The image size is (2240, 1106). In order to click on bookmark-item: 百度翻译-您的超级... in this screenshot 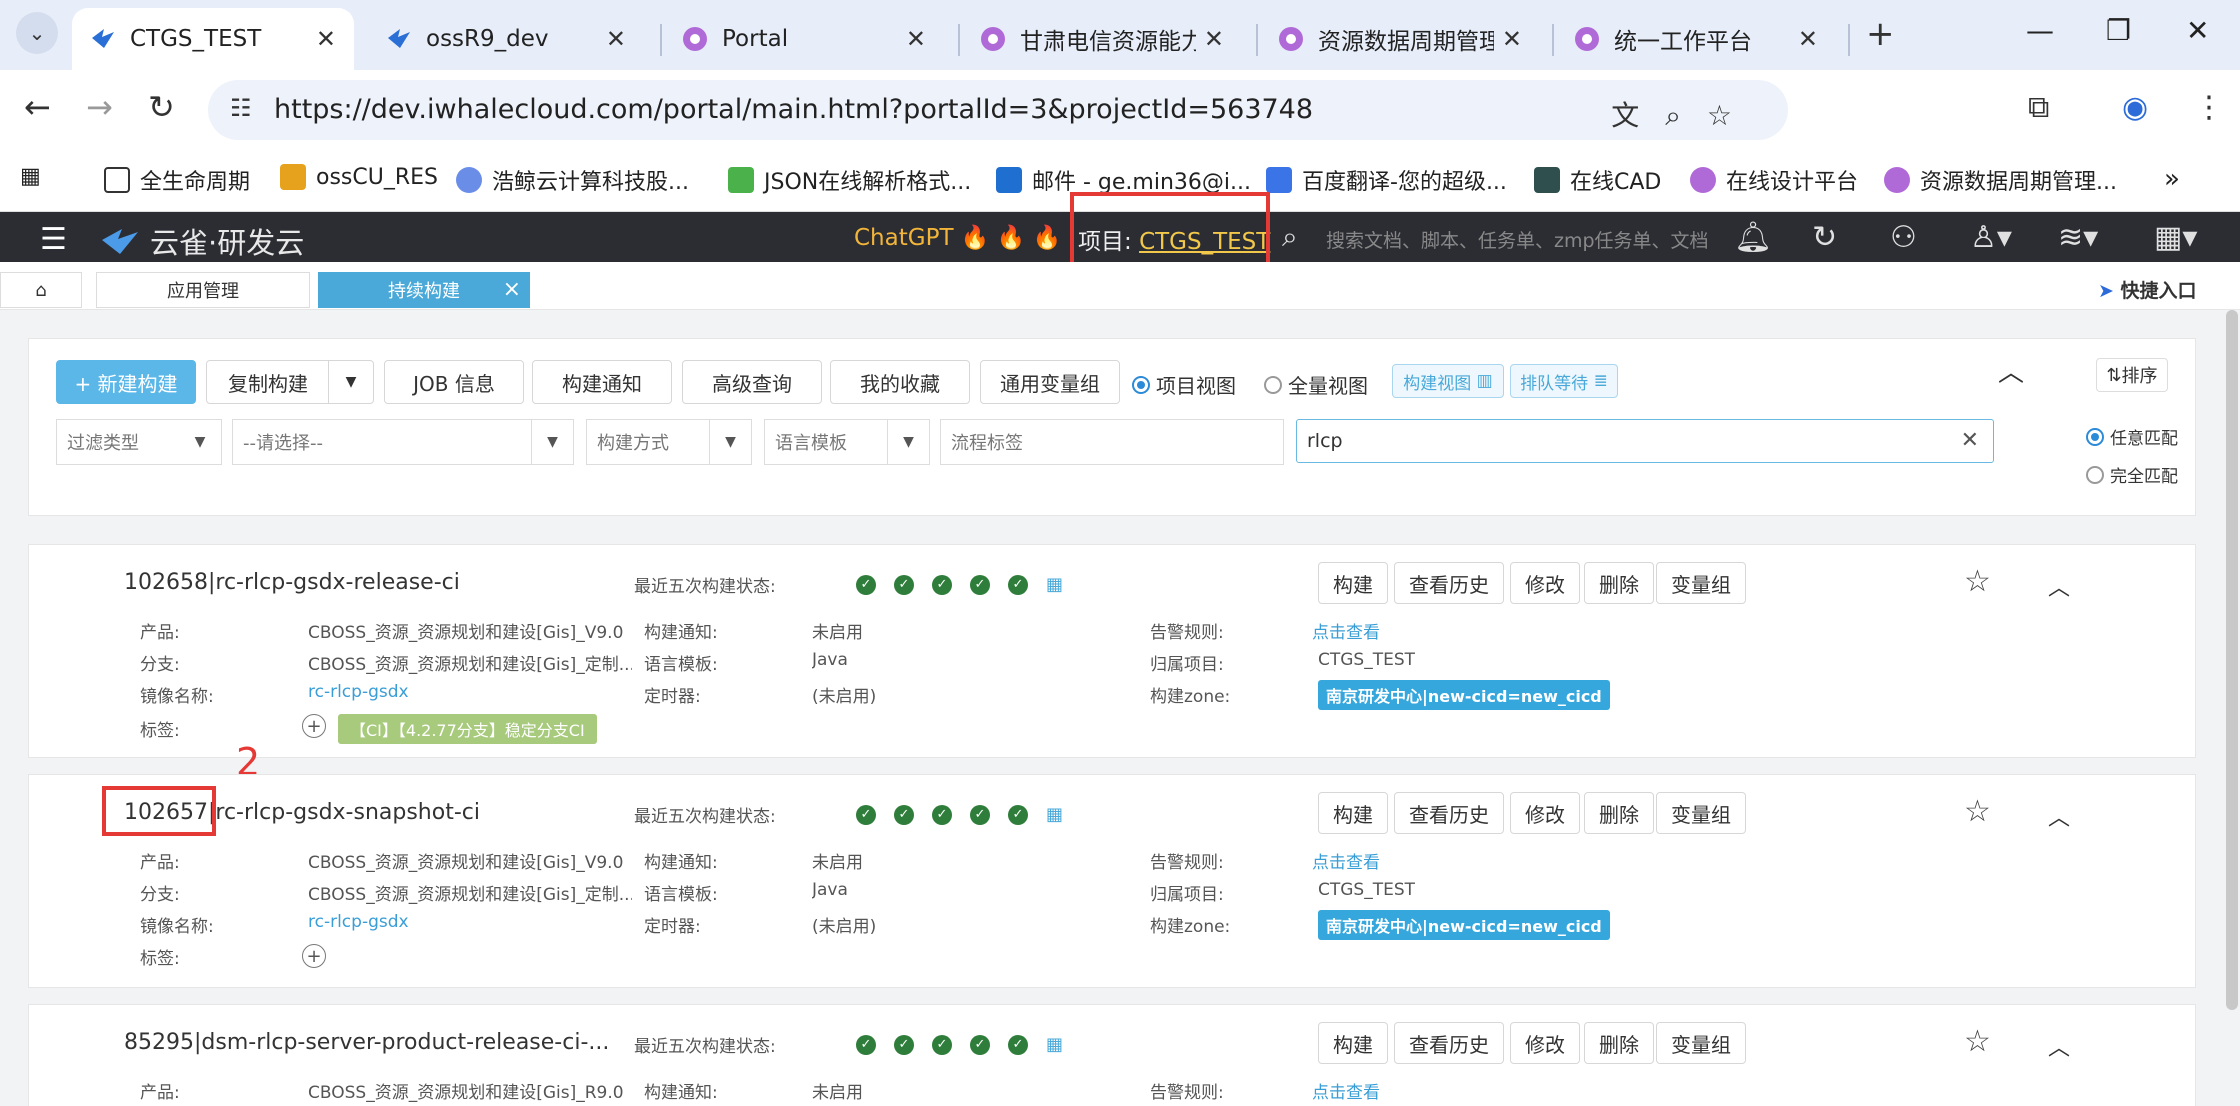, I will do `click(1386, 180)`.